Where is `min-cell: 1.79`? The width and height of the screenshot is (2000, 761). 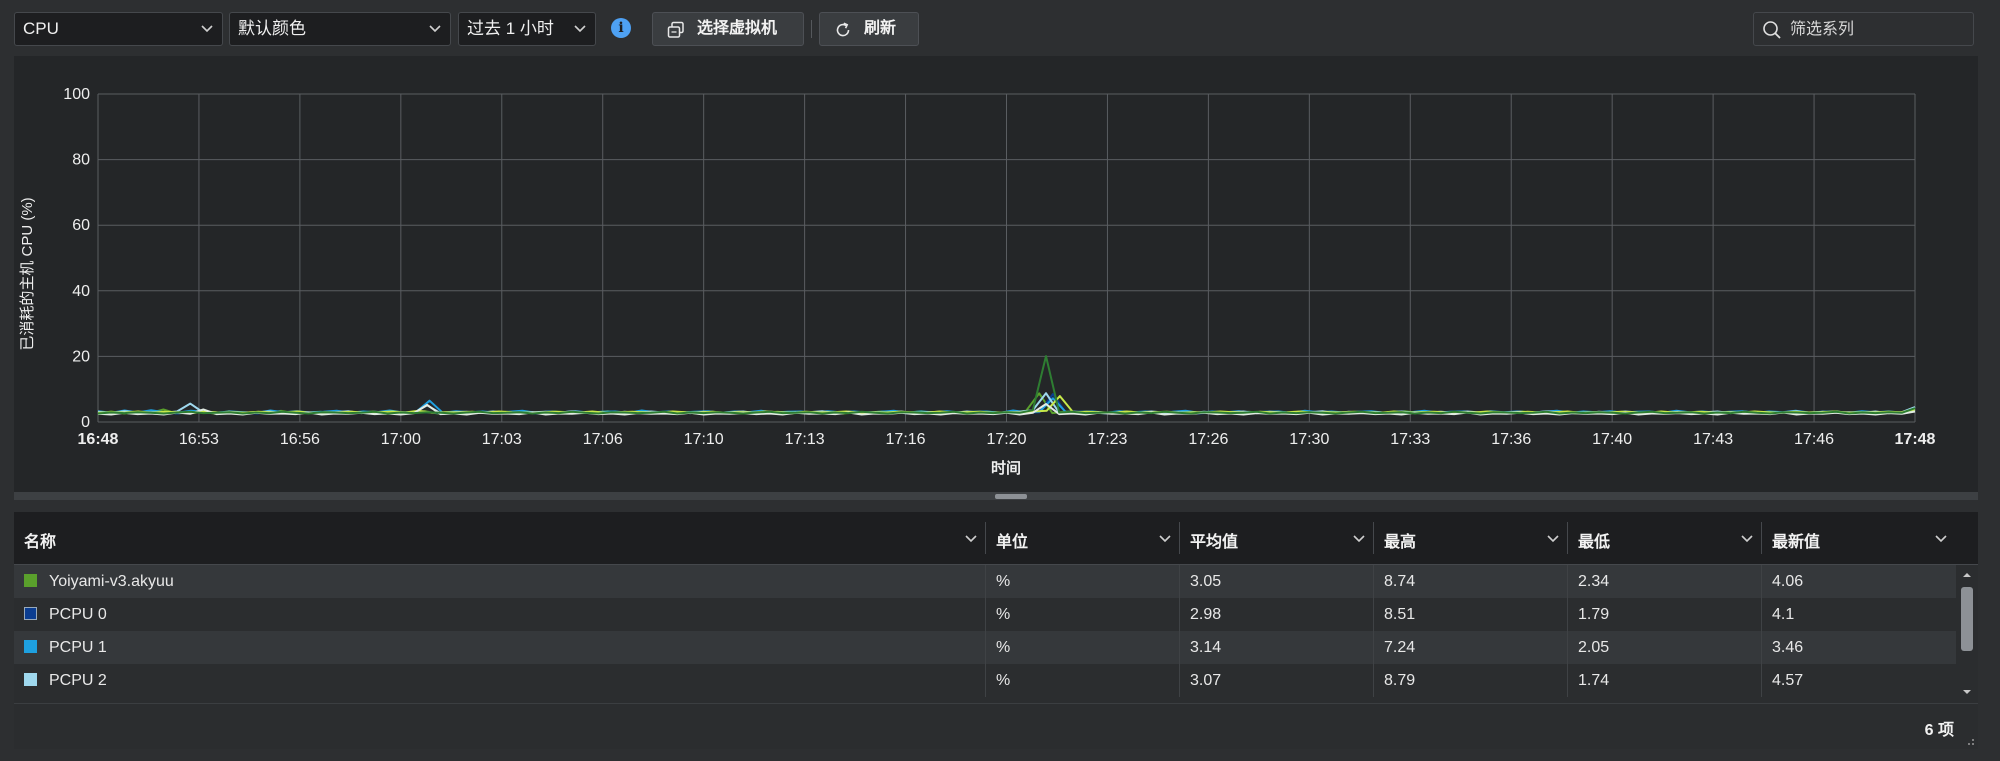
min-cell: 1.79 is located at coordinates (1665, 614).